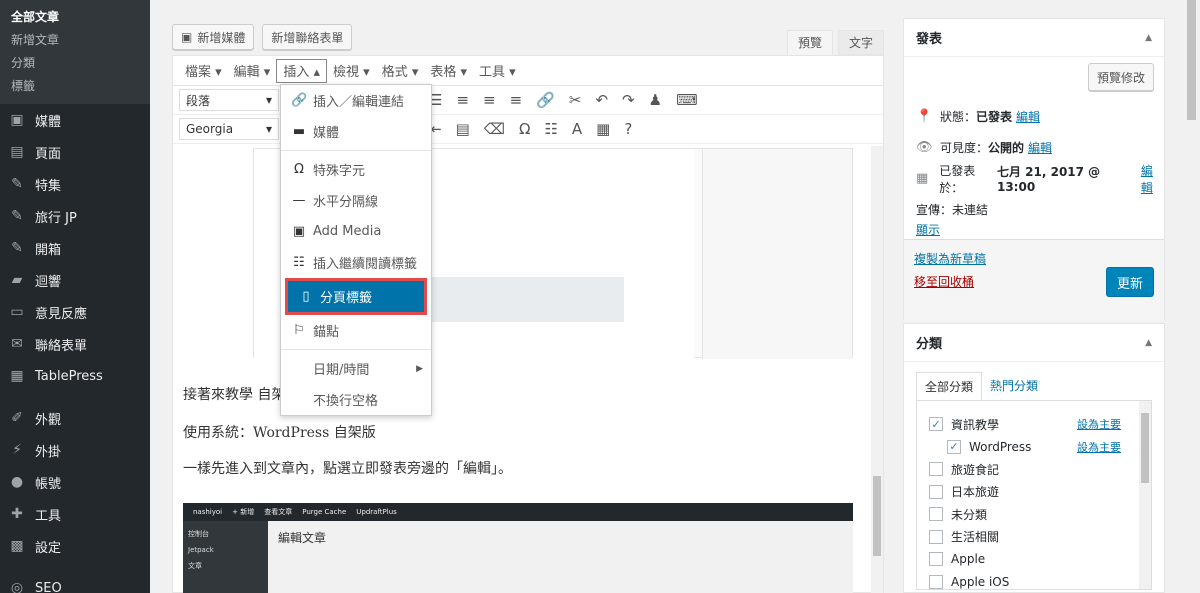 The width and height of the screenshot is (1200, 593). Describe the element at coordinates (75, 216) in the screenshot. I see `sidebar-item-3: ✎ 旅行 JP` at that location.